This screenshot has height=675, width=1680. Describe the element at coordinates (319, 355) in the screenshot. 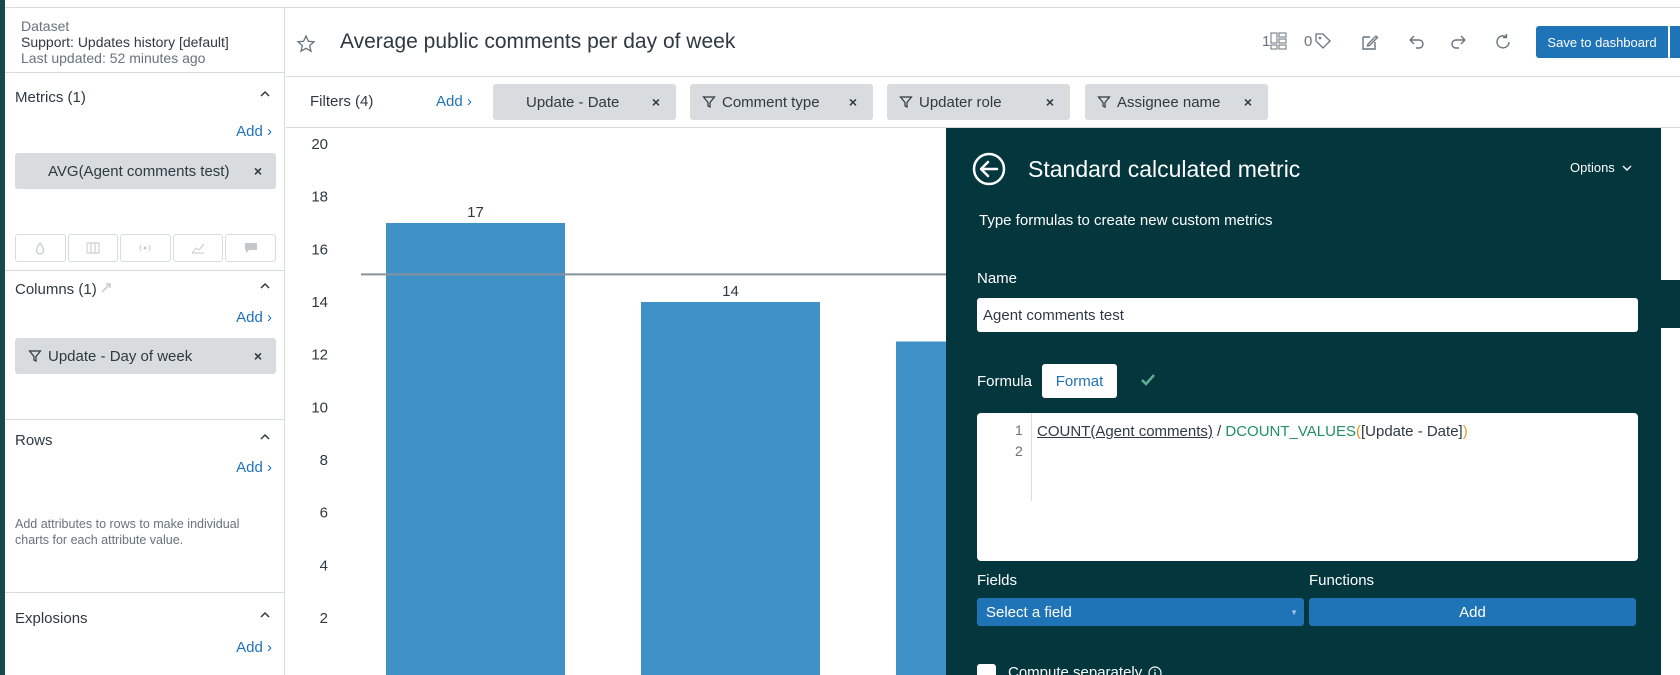

I see `y-tick-label: 12` at that location.